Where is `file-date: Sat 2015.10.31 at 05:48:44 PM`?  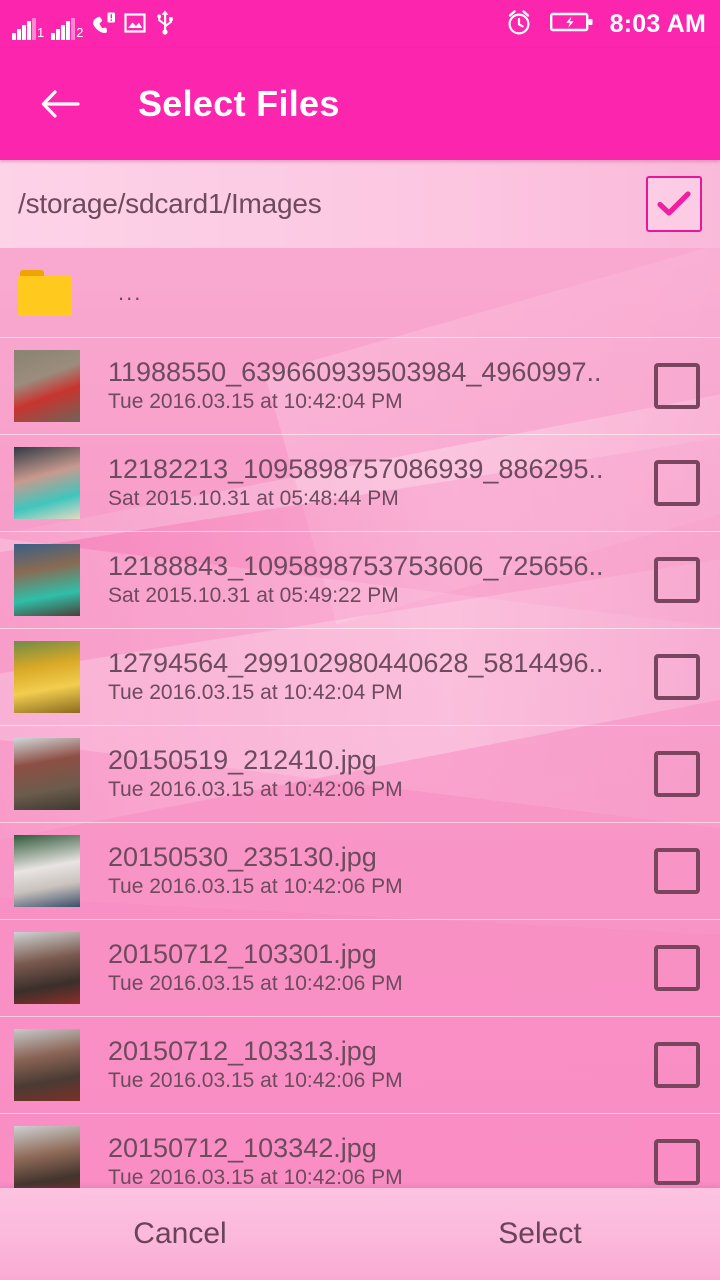 file-date: Sat 2015.10.31 at 05:48:44 PM is located at coordinates (253, 499).